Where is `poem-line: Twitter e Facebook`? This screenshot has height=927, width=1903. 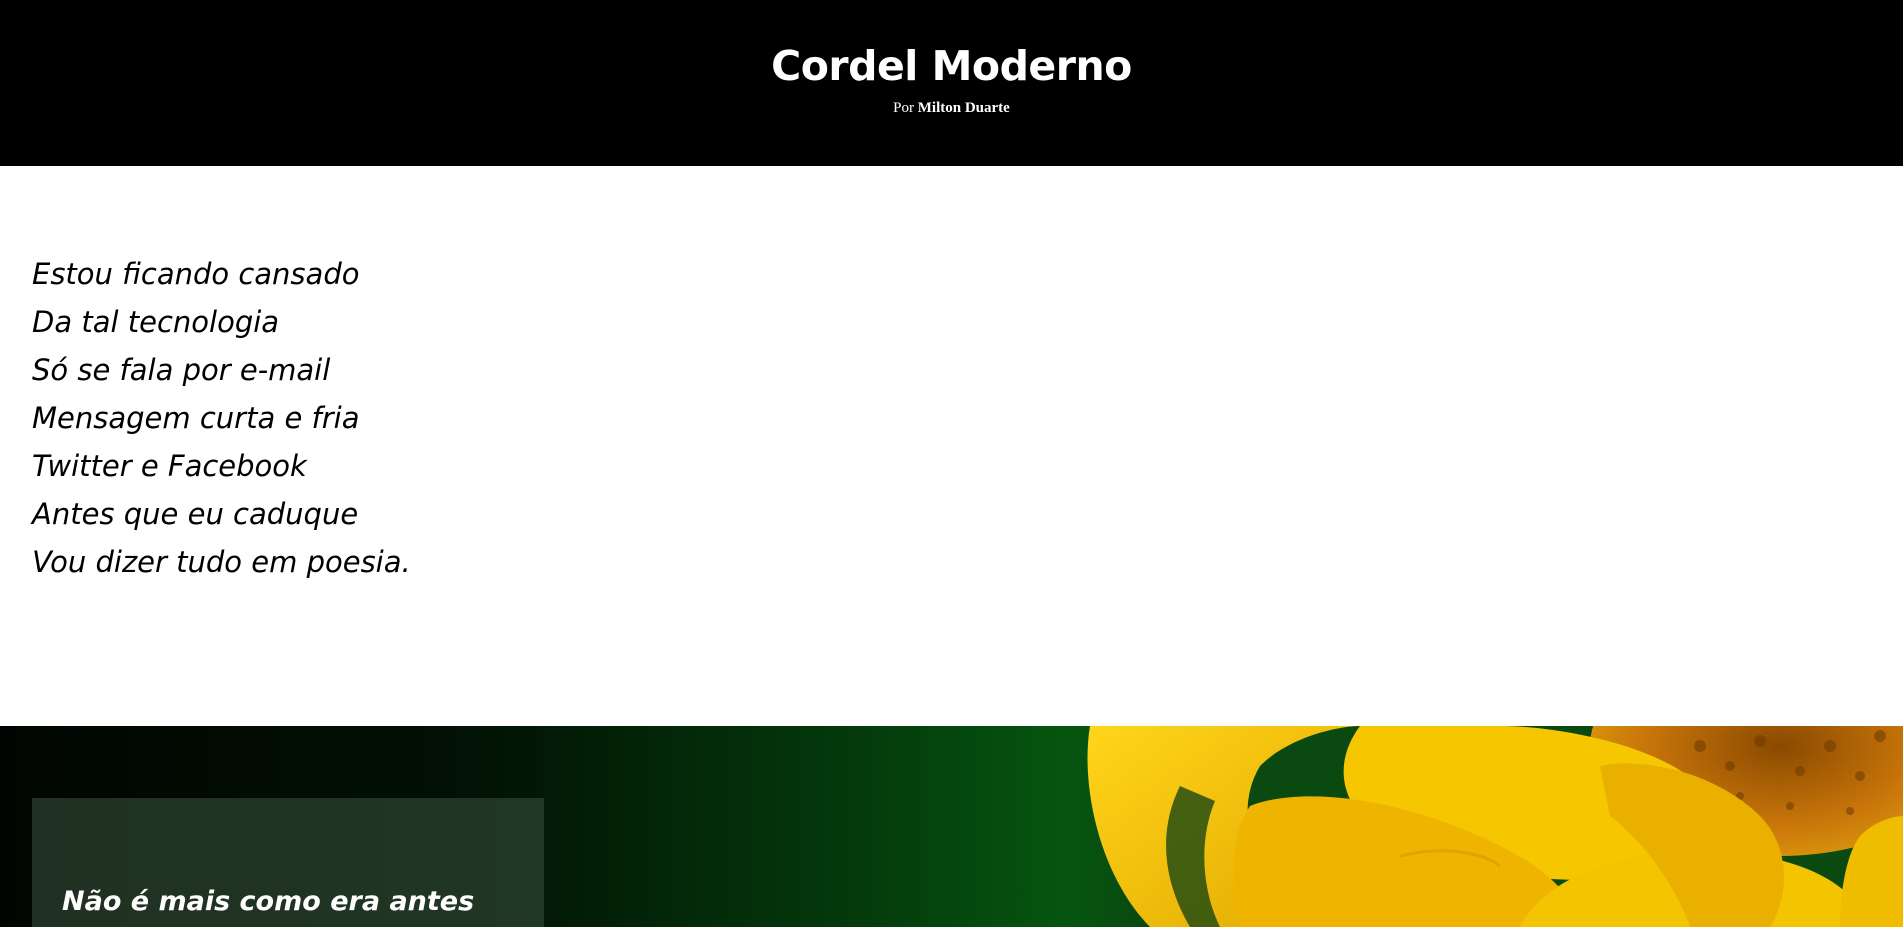 poem-line: Twitter e Facebook is located at coordinates (169, 466).